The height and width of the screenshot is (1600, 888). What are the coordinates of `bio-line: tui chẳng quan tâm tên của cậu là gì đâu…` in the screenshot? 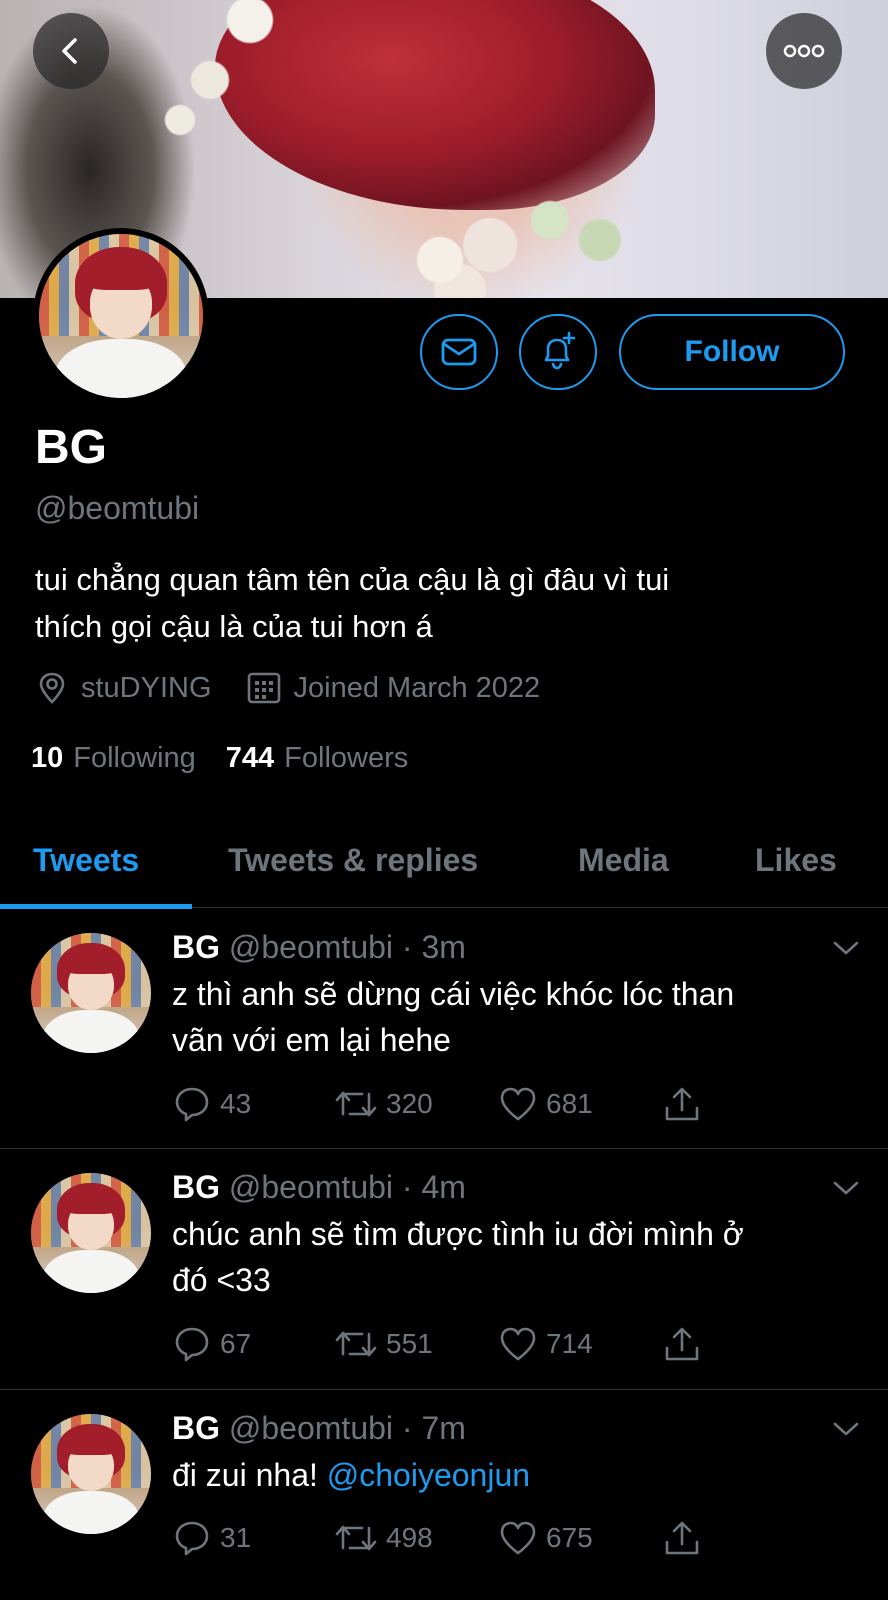 It's located at (352, 579).